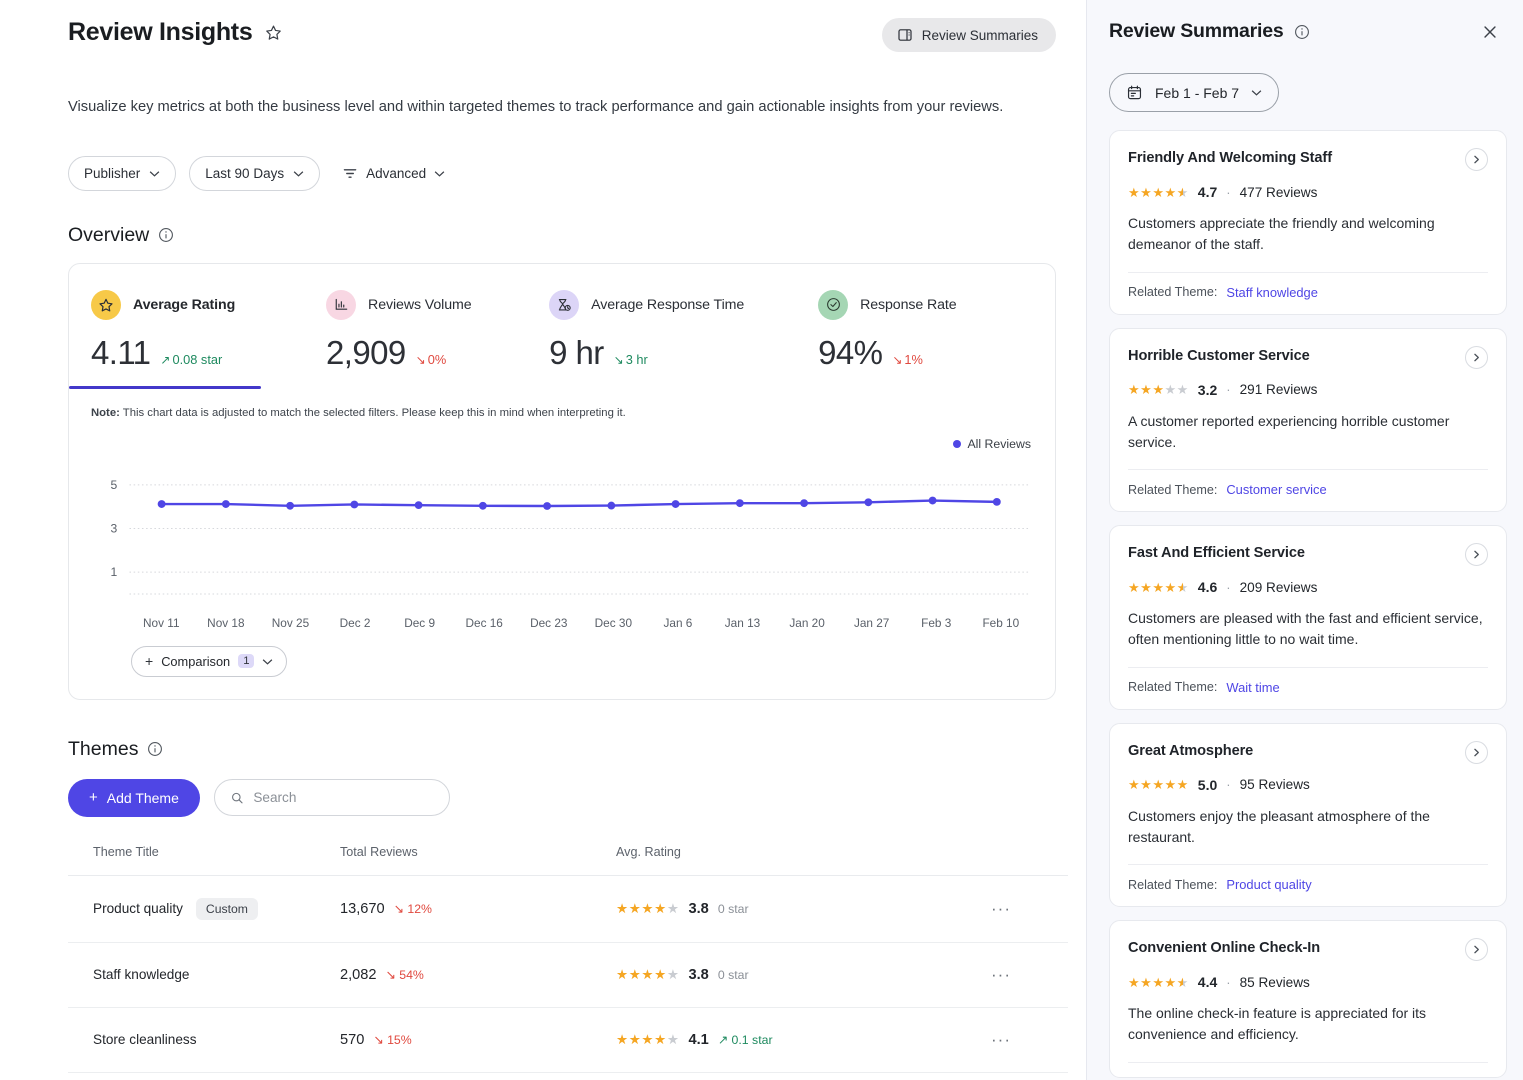  I want to click on x-axis-tick: Dec 9, so click(420, 622).